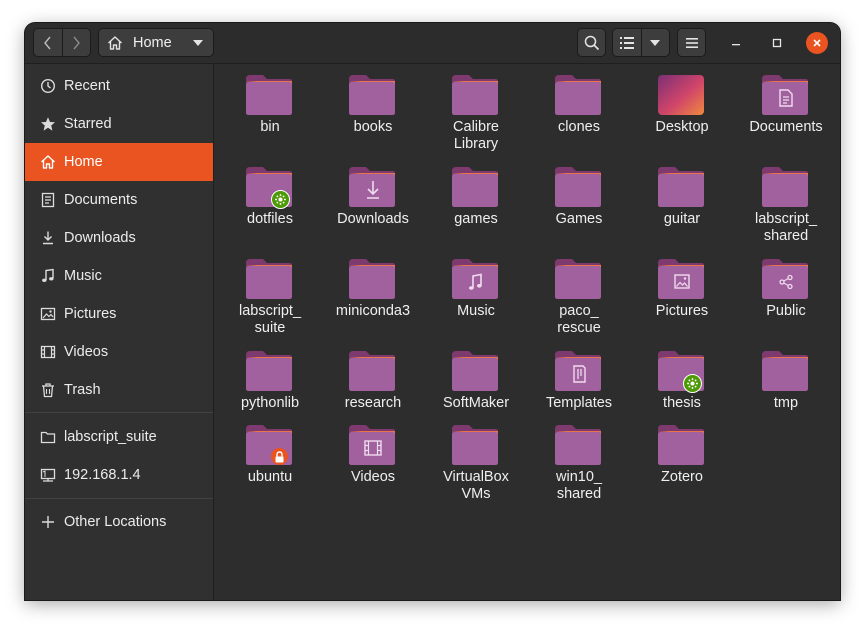 Image resolution: width=866 pixels, height=628 pixels. What do you see at coordinates (48, 200) in the screenshot?
I see `document-icon` at bounding box center [48, 200].